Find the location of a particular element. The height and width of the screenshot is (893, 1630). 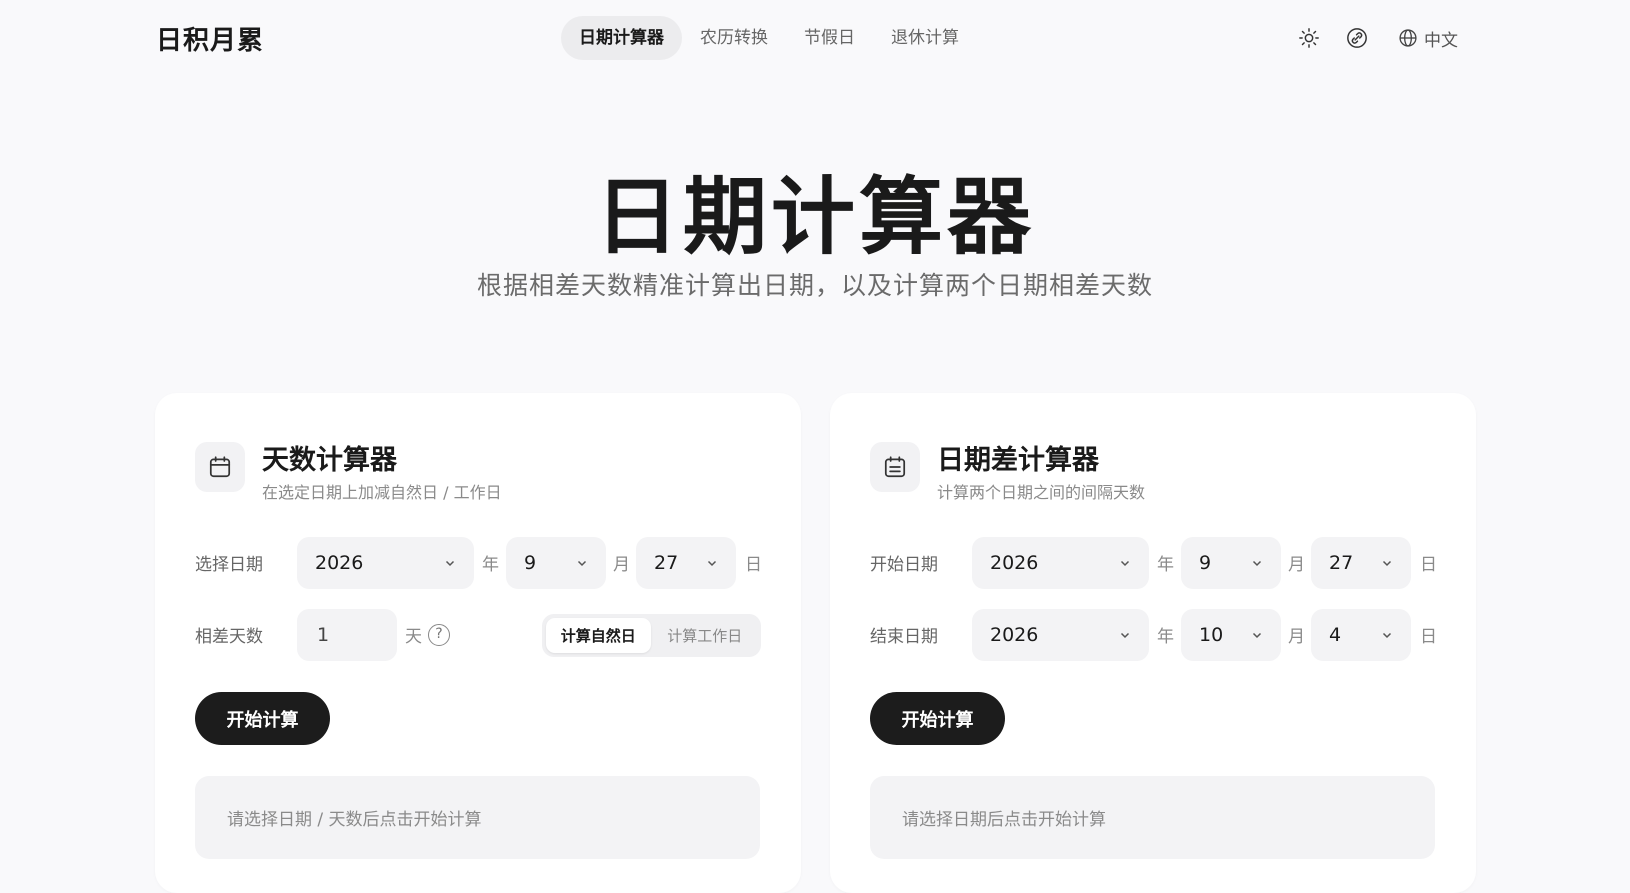

month-select: 9 is located at coordinates (556, 563).